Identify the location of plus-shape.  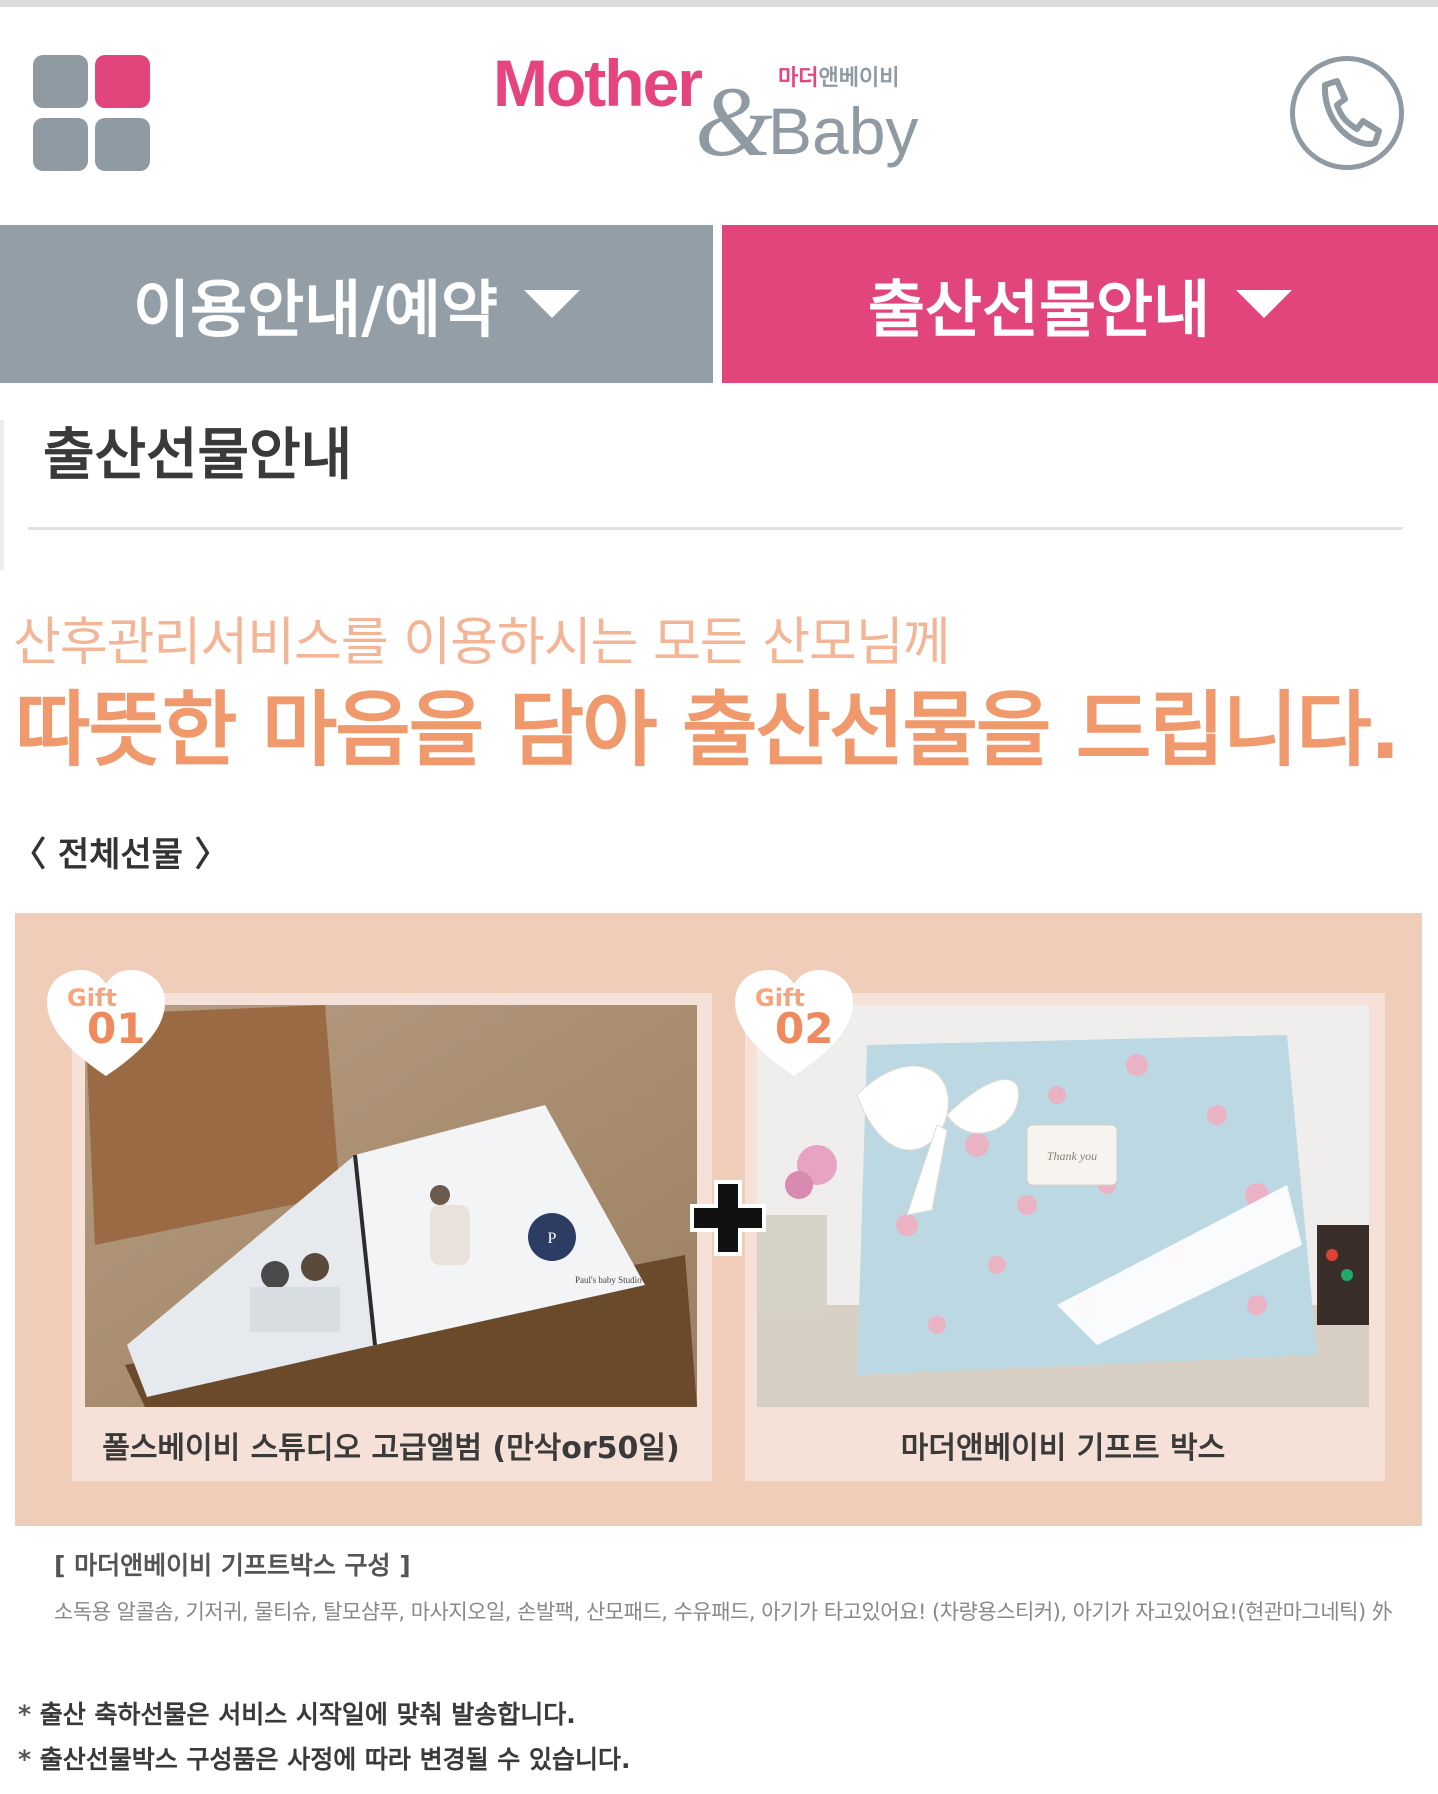
(728, 1218).